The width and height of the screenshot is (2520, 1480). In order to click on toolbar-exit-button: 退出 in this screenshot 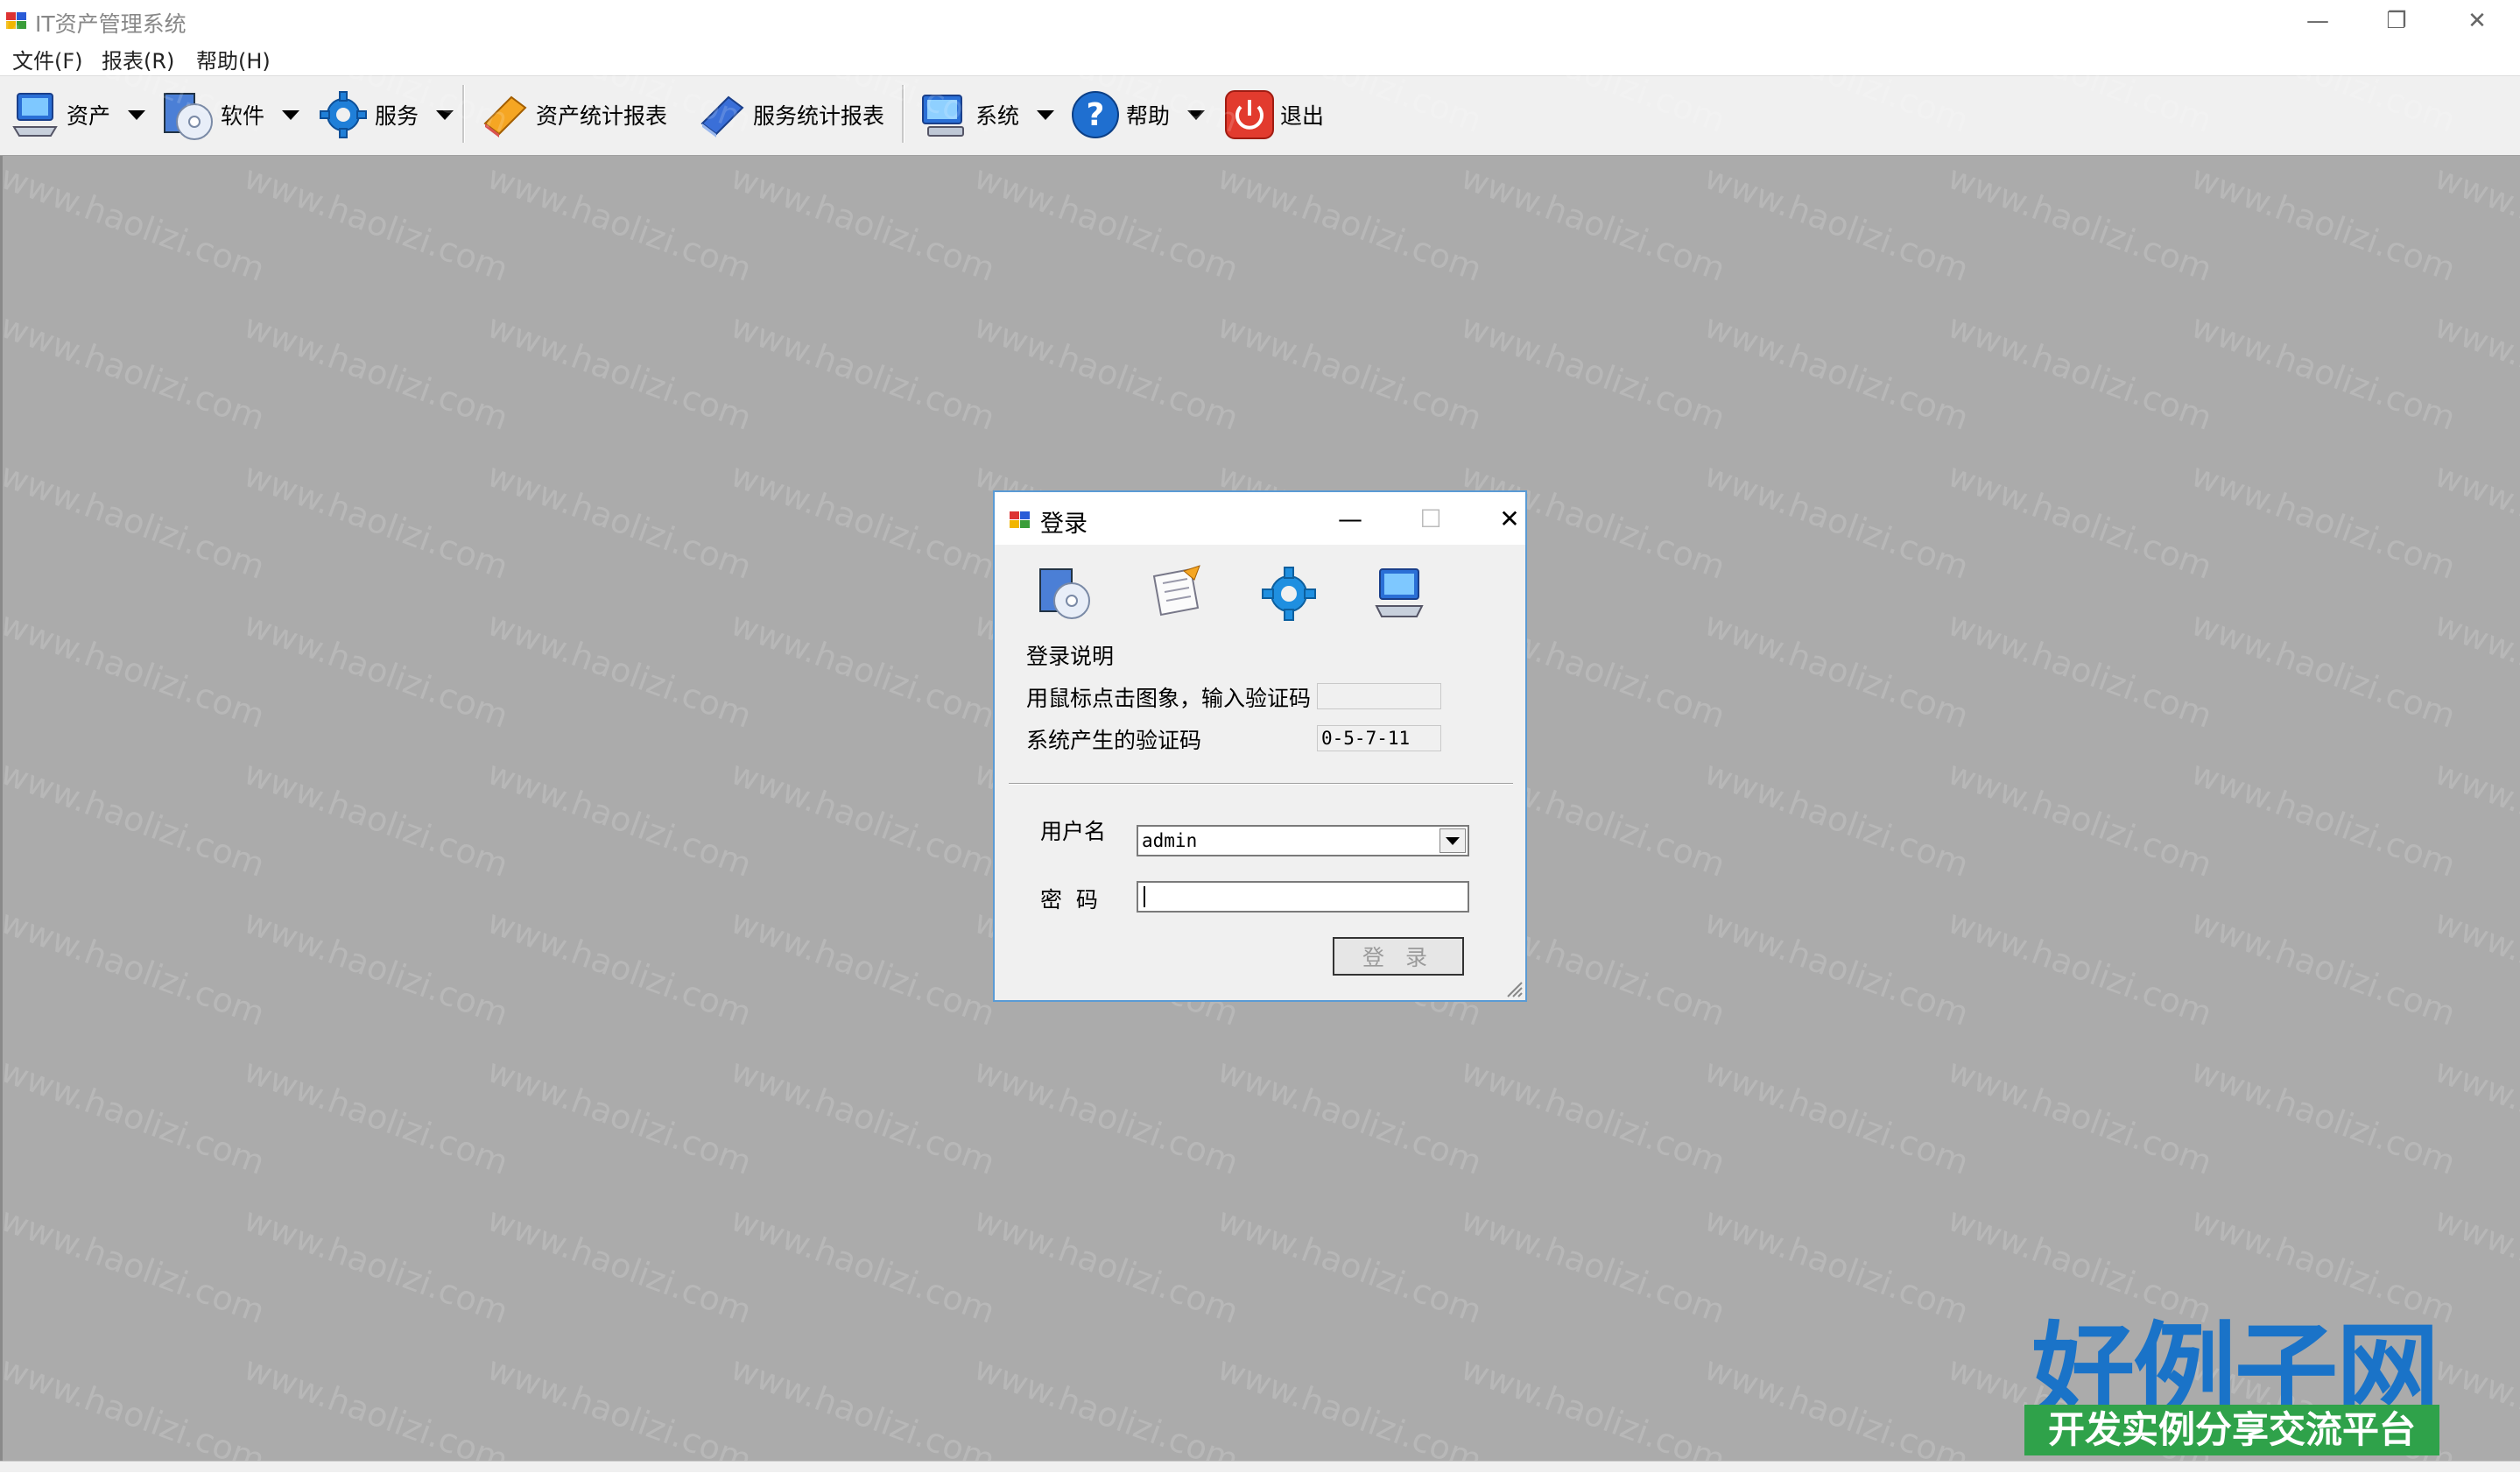, I will do `click(1274, 114)`.